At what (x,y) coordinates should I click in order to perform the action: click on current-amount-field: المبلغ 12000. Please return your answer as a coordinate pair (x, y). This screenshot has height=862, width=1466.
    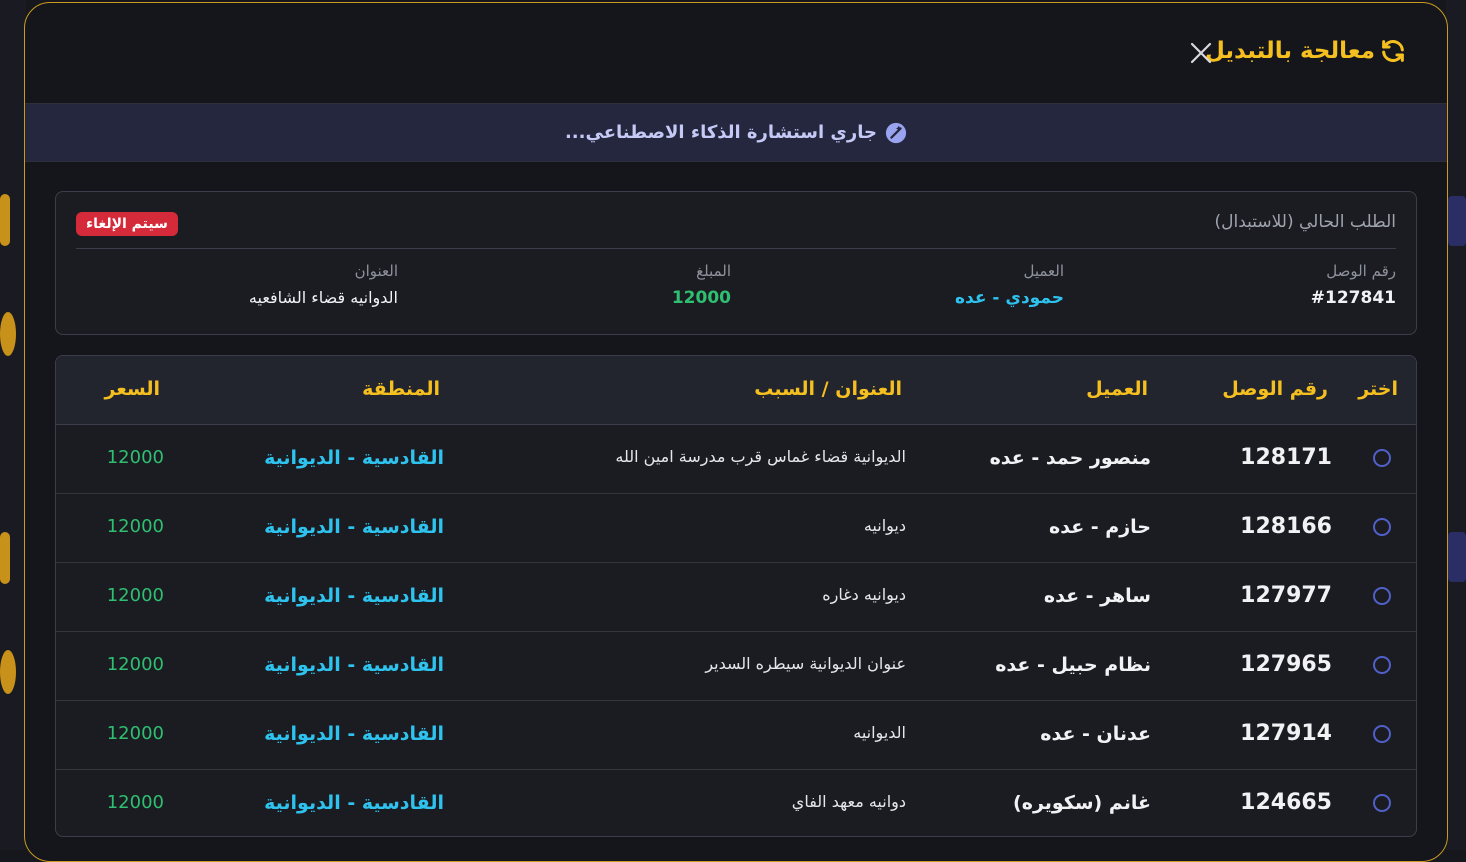
    Looking at the image, I should click on (701, 285).